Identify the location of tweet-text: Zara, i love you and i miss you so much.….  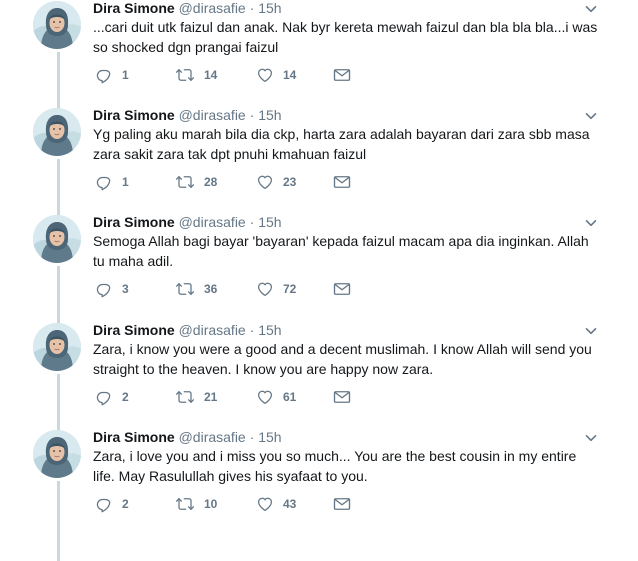
(348, 466).